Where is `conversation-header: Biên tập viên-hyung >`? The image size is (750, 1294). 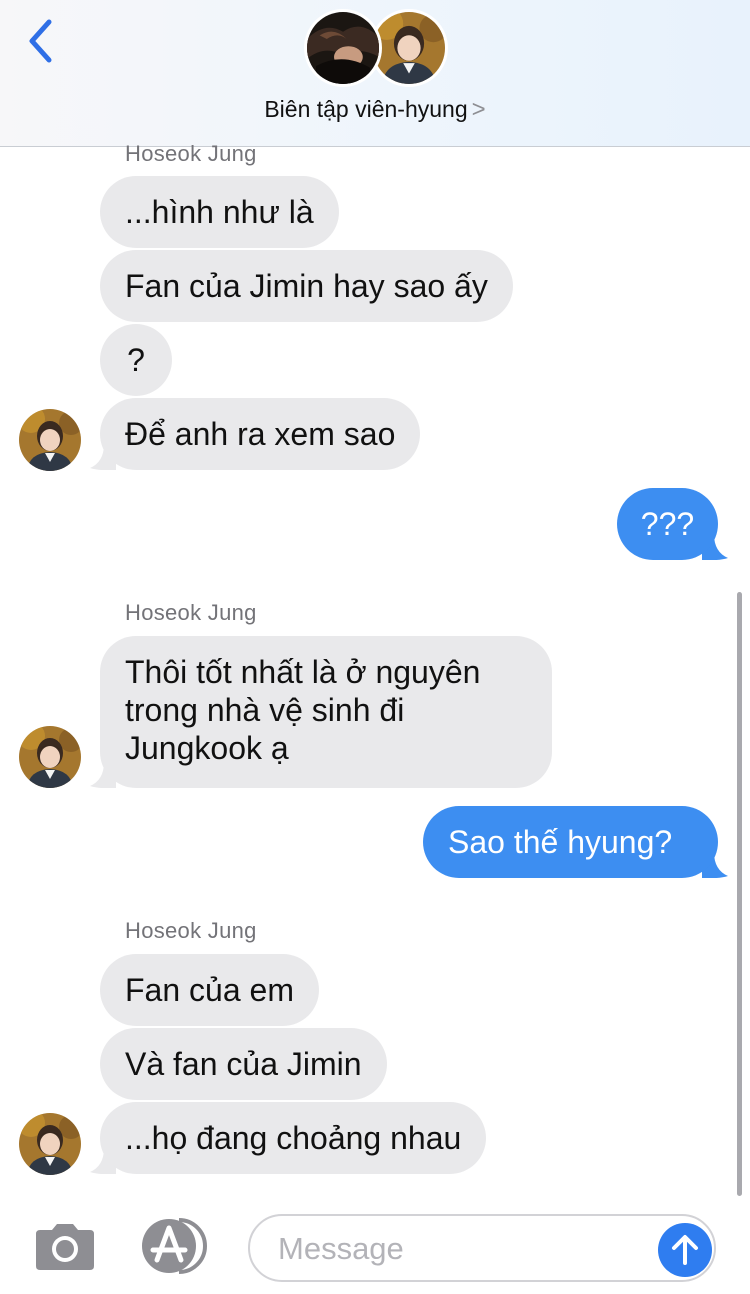
conversation-header: Biên tập viên-hyung > is located at coordinates (375, 73).